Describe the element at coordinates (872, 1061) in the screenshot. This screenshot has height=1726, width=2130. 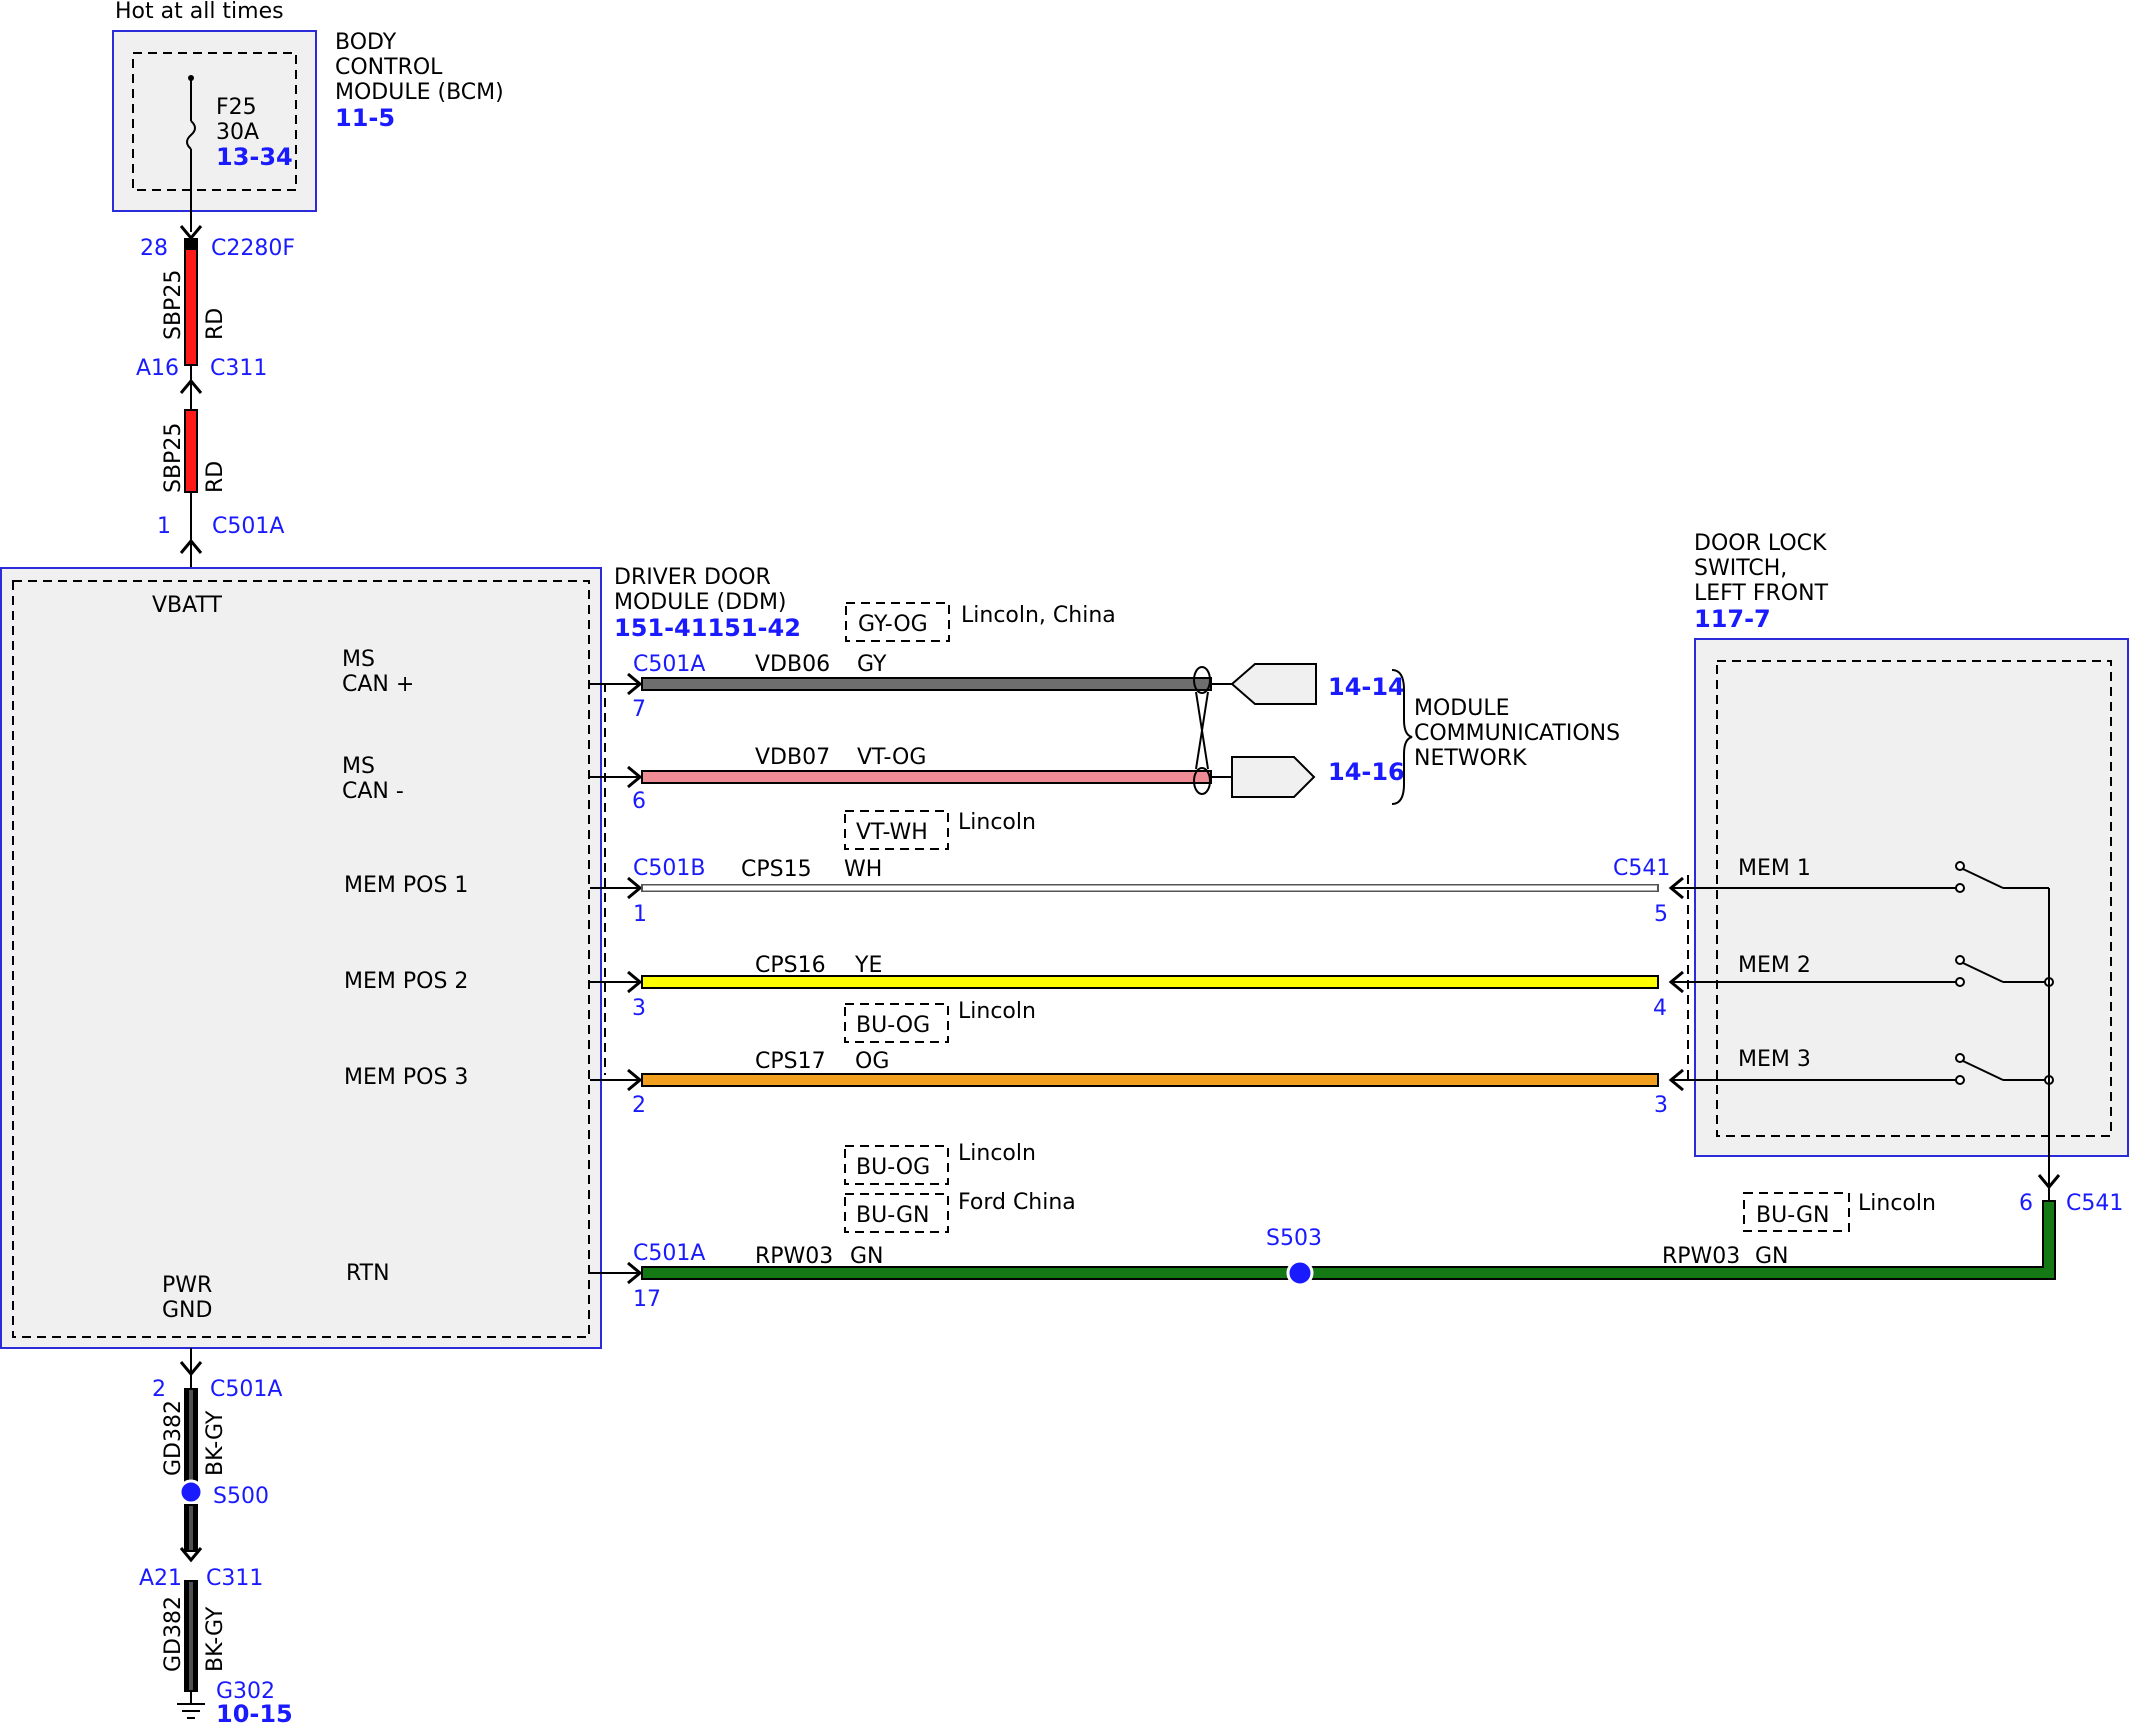
I see `mem3-color: OG` at that location.